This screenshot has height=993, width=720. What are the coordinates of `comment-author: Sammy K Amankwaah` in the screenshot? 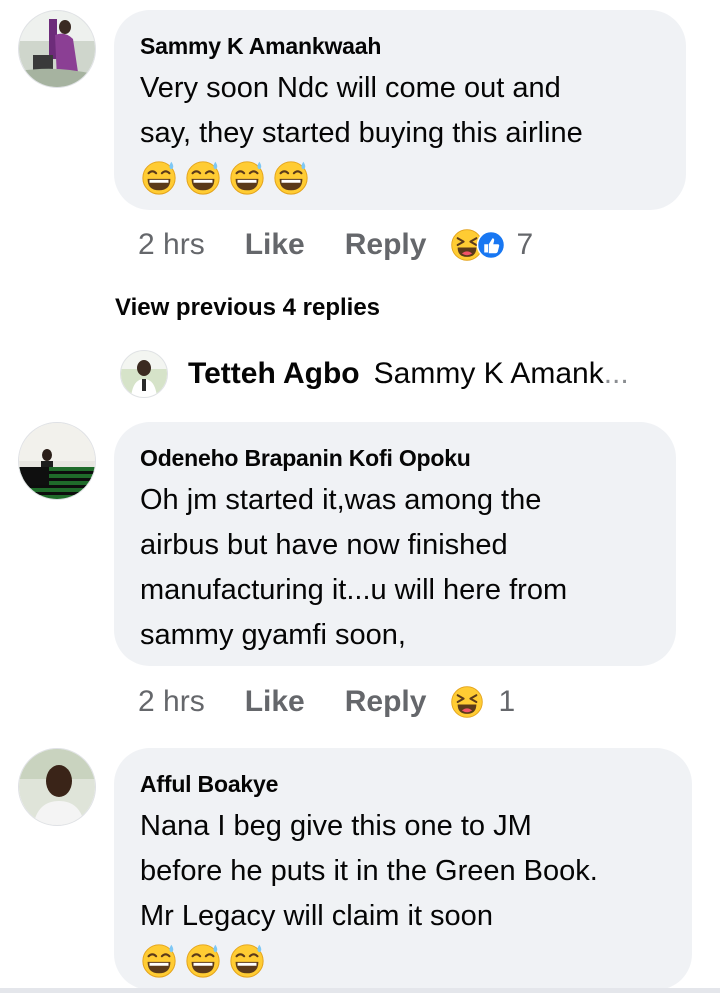 It's located at (400, 46).